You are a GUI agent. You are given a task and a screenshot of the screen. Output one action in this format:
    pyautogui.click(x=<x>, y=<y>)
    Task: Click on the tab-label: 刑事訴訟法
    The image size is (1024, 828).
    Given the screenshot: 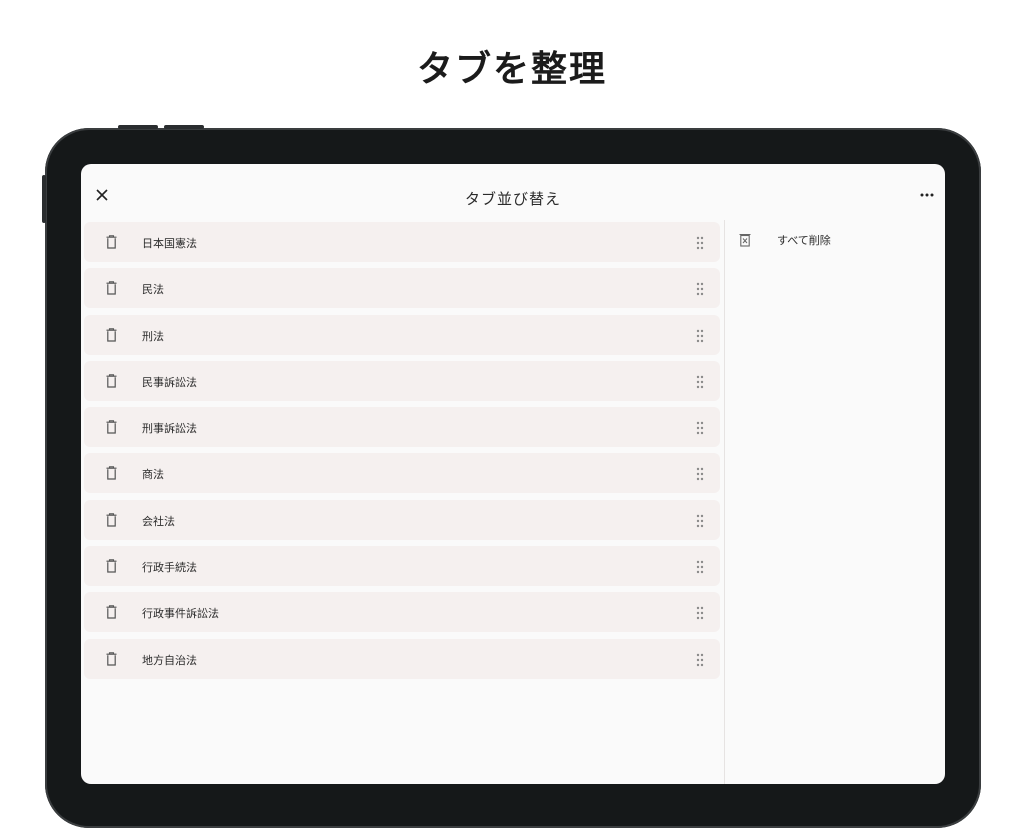 What is the action you would take?
    pyautogui.click(x=169, y=429)
    